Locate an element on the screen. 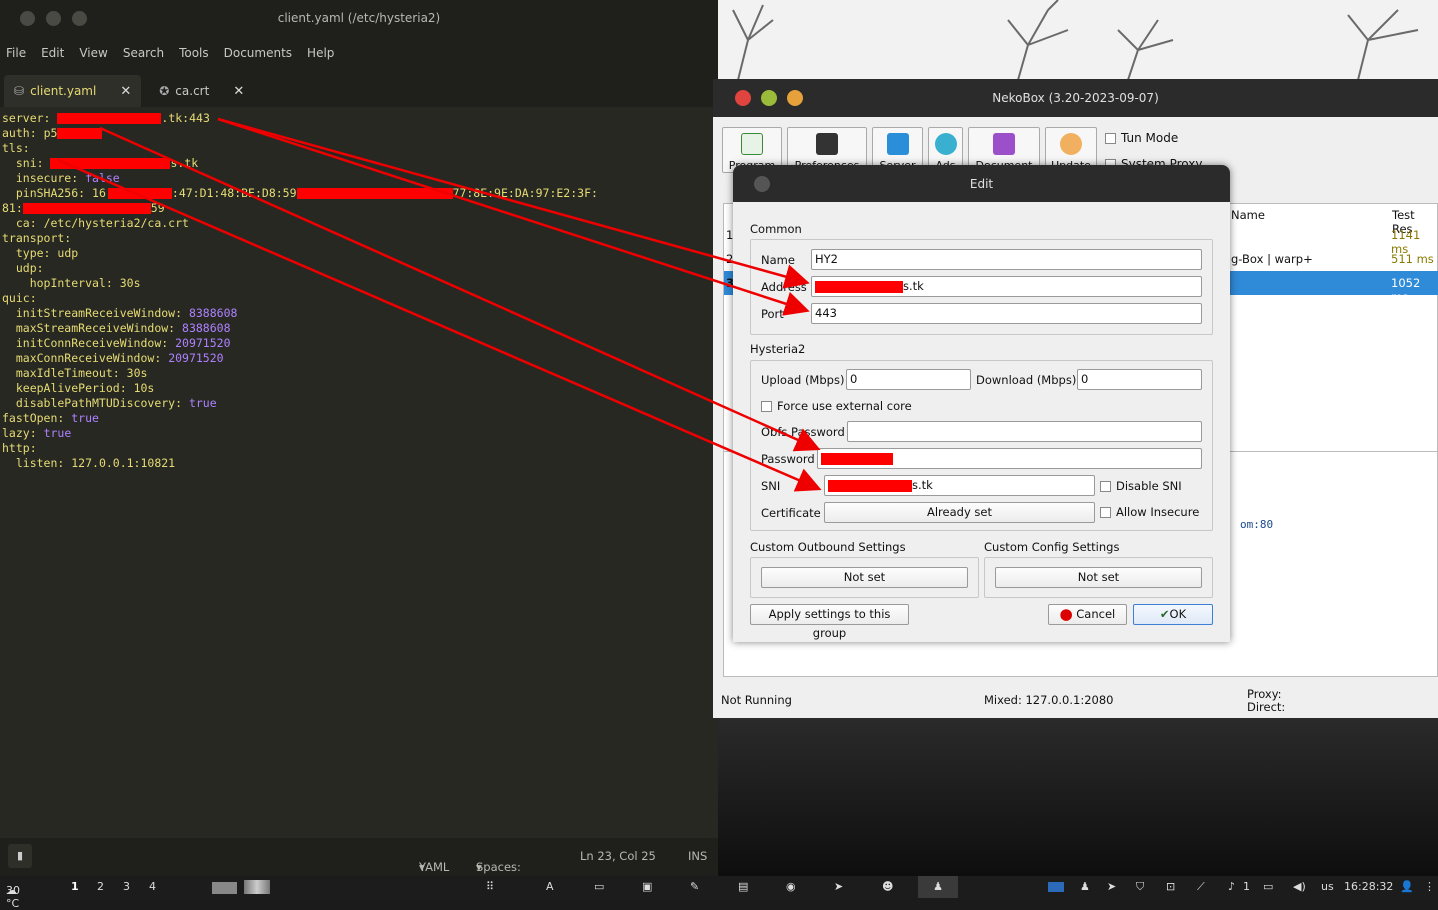 This screenshot has width=1438, height=910. weather-temp: 30 °C is located at coordinates (13, 897).